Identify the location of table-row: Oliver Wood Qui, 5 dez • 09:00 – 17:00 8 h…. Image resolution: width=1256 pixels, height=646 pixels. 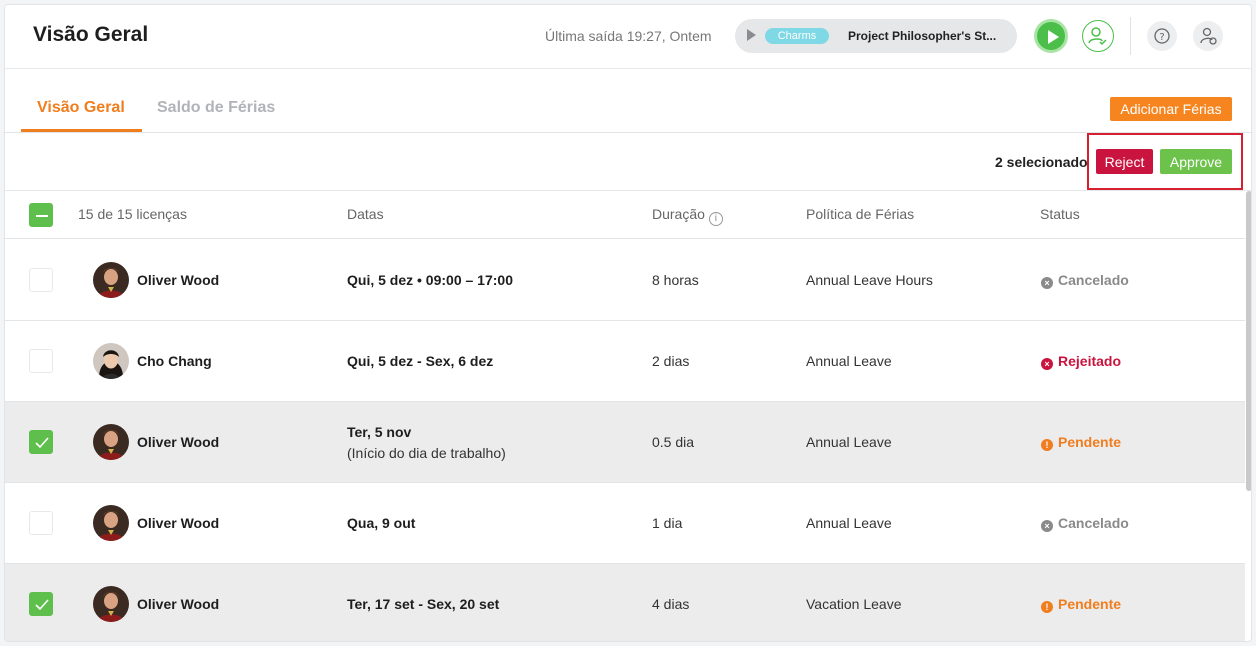
(625, 280).